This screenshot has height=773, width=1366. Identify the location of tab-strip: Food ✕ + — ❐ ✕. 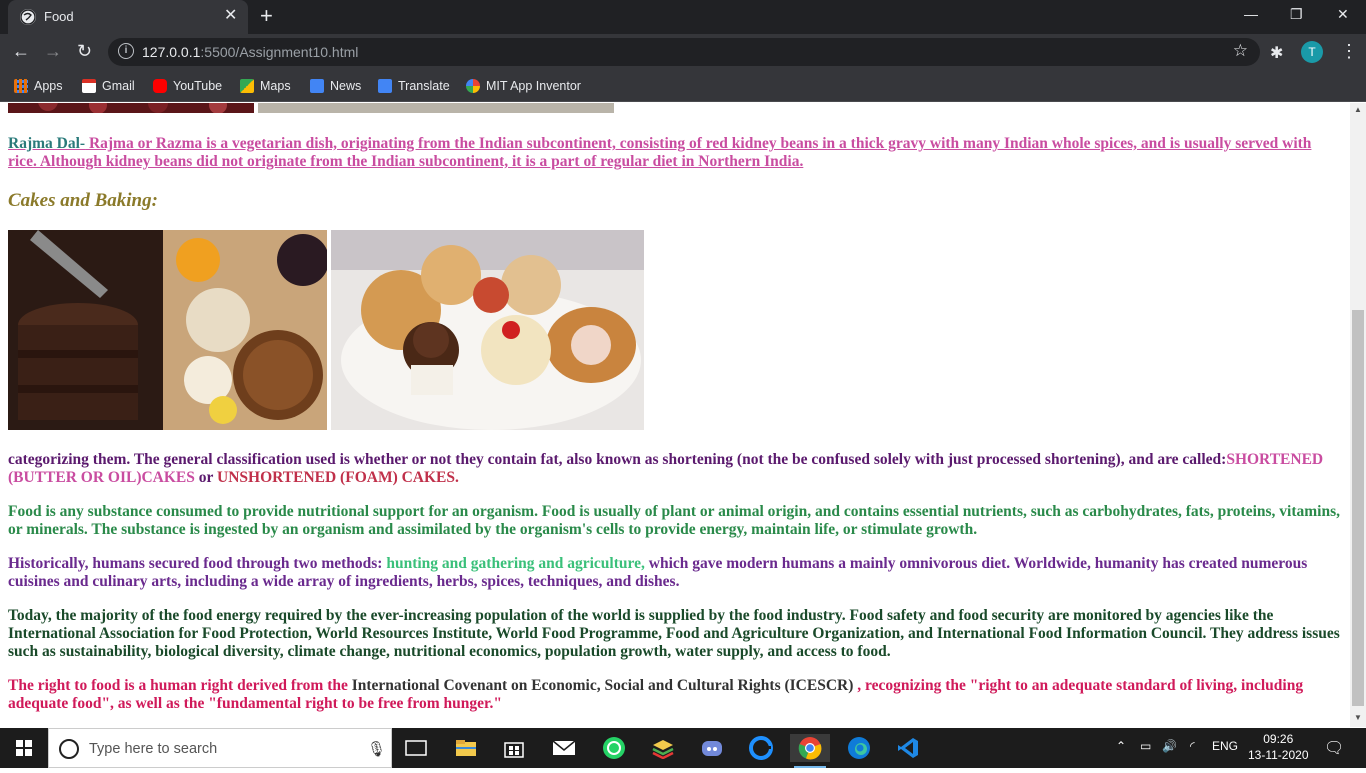
(683, 17).